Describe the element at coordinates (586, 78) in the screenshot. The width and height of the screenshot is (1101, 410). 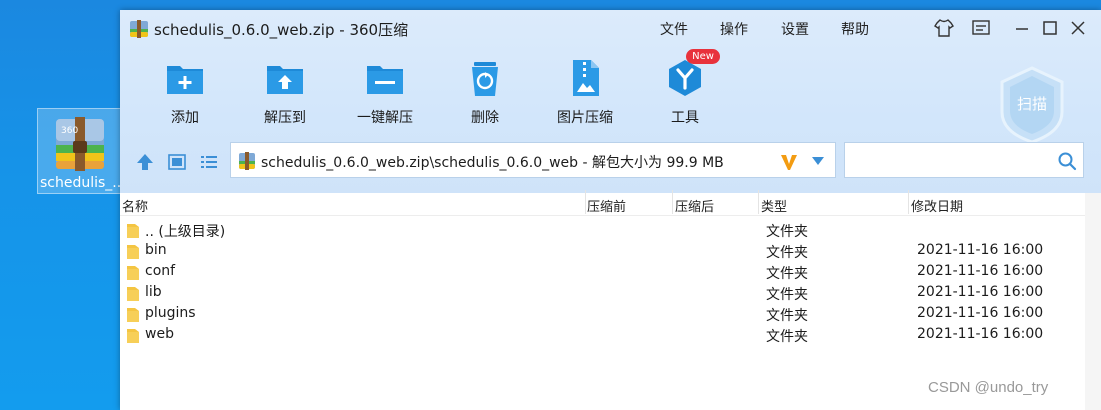
I see `image-compress-icon` at that location.